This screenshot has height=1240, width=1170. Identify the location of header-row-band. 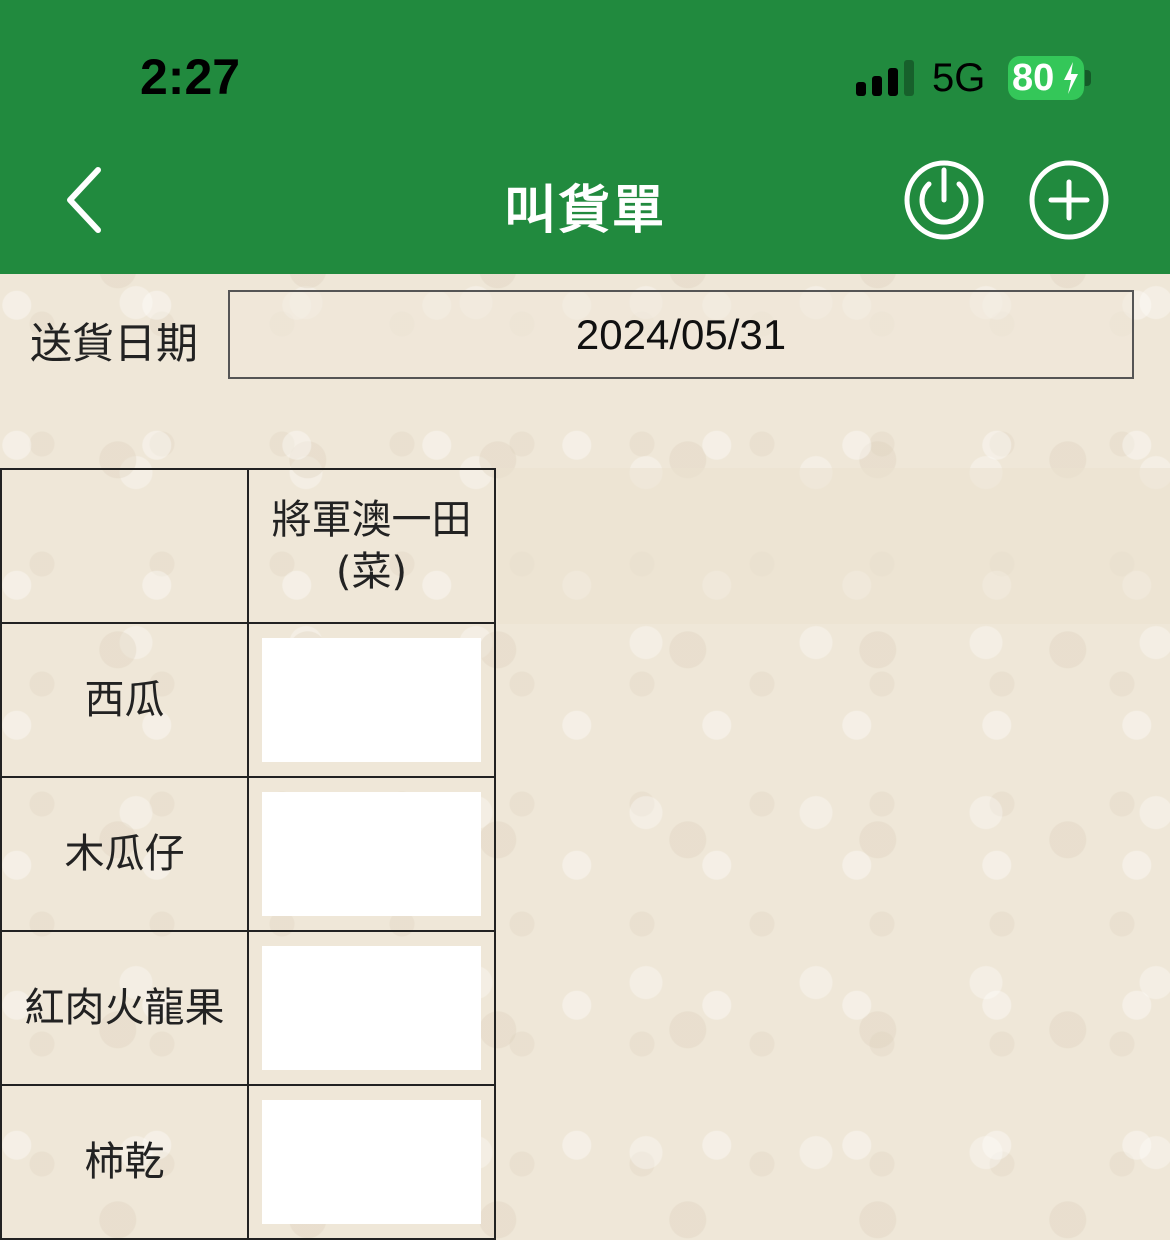
(834, 546).